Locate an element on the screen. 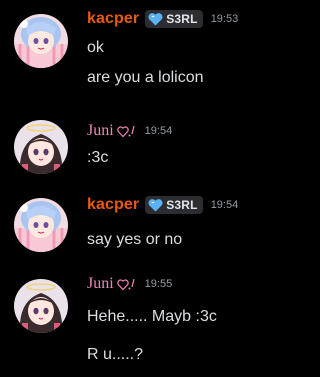 Image resolution: width=320 pixels, height=377 pixels. message-text: Hehe..... Mayb :3c is located at coordinates (152, 316).